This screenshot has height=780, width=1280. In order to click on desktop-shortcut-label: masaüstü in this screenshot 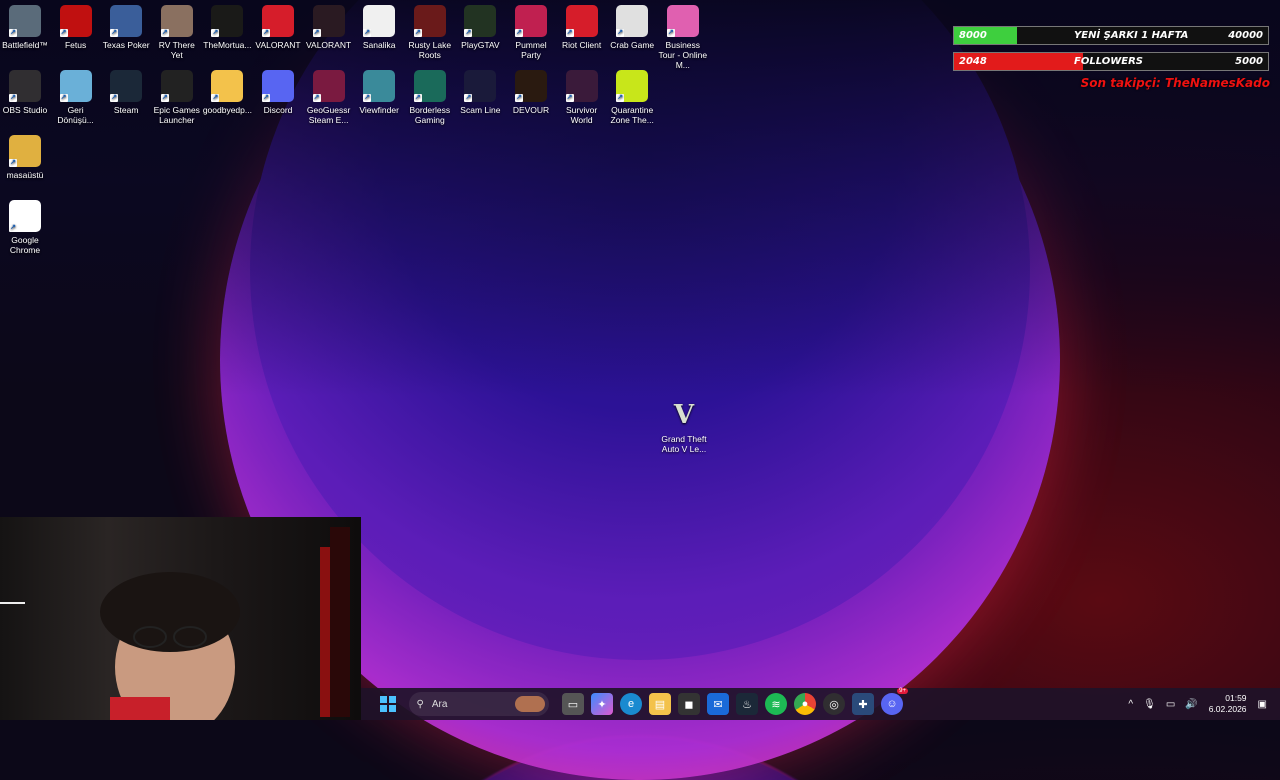, I will do `click(25, 175)`.